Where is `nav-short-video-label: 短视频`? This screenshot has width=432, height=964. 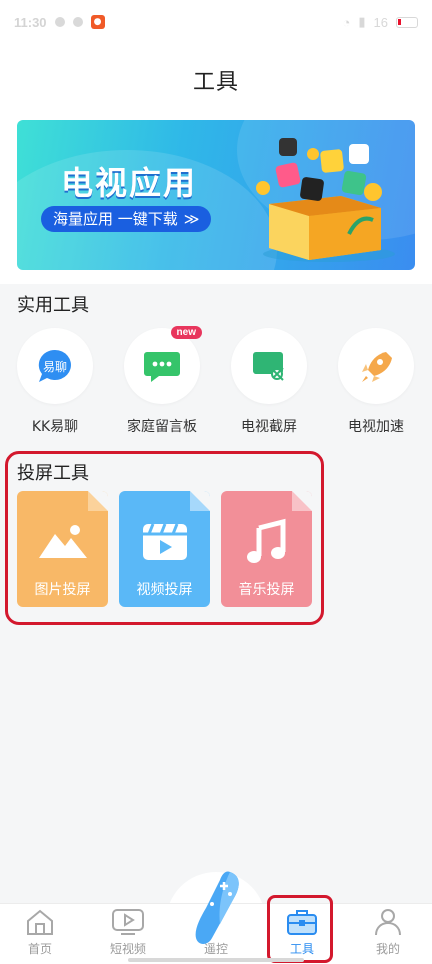 nav-short-video-label: 短视频 is located at coordinates (127, 949).